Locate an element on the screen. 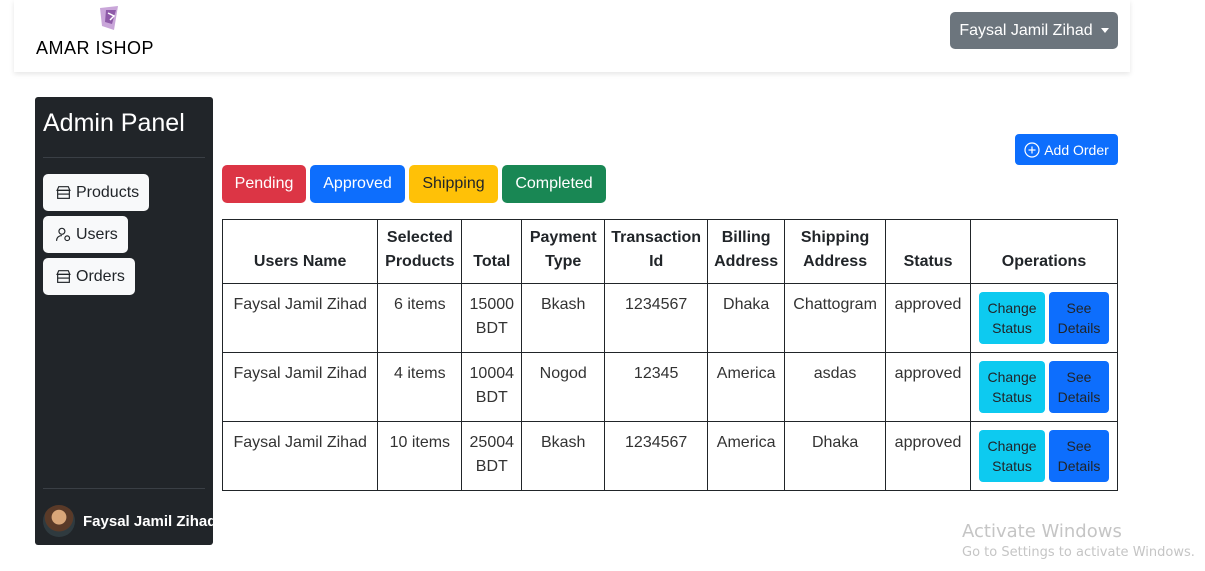  cell-total: 15000 BDT is located at coordinates (492, 318).